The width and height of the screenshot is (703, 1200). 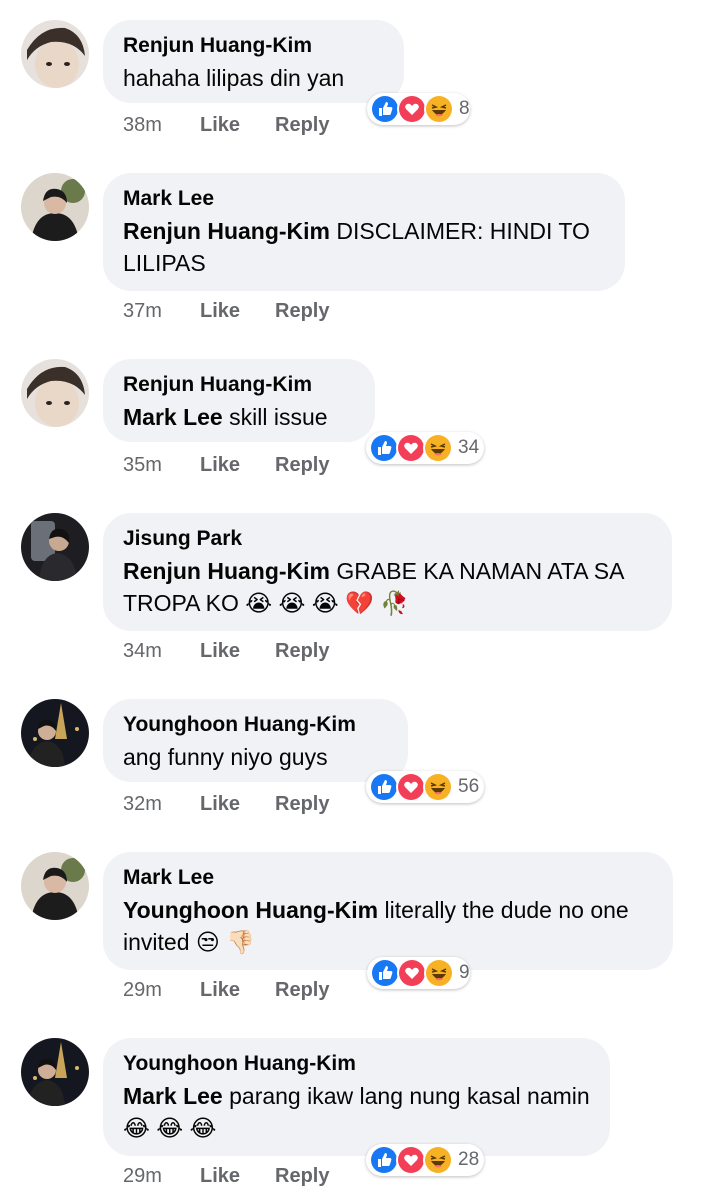 I want to click on avatar-jisung-park, so click(x=55, y=547).